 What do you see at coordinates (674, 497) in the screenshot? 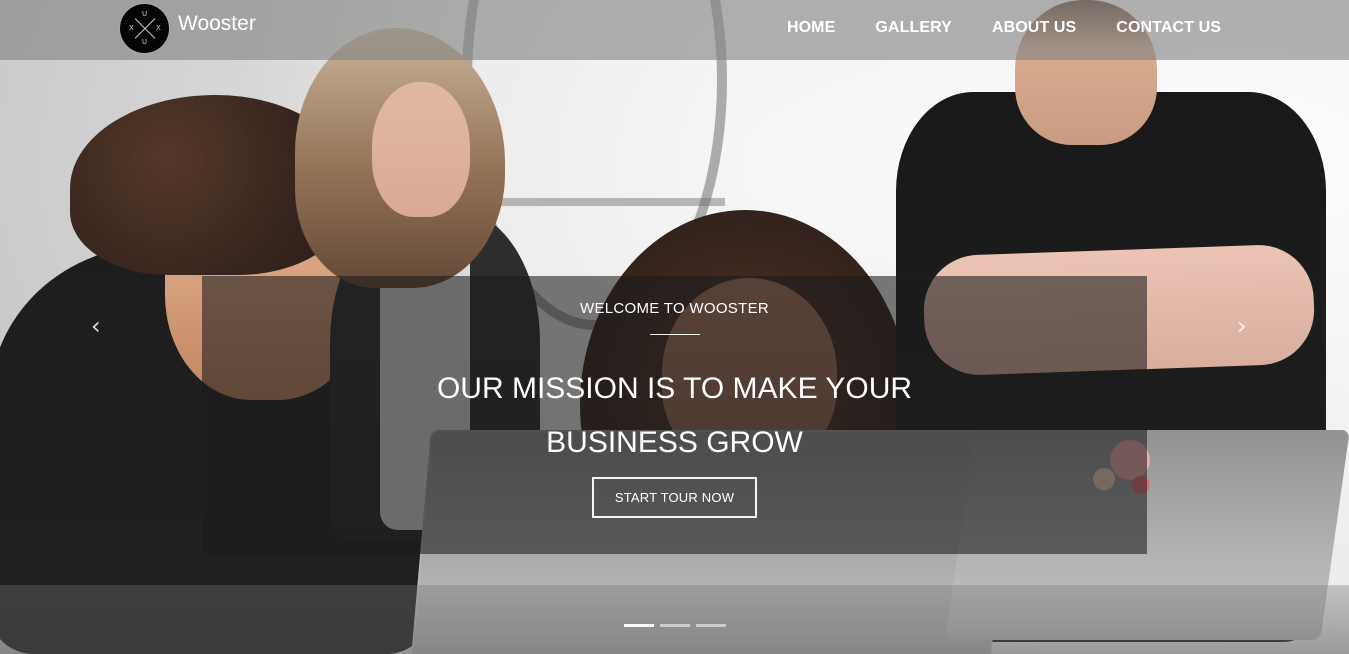
I see `start-tour-button: START TOUR NOW` at bounding box center [674, 497].